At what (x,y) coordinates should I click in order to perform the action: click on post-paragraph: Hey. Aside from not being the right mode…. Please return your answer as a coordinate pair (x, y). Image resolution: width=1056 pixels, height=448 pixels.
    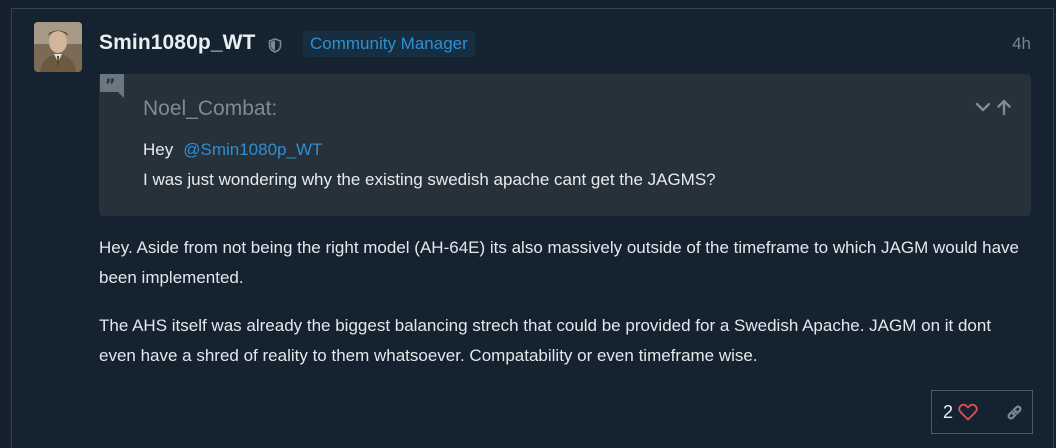
    Looking at the image, I should click on (559, 262).